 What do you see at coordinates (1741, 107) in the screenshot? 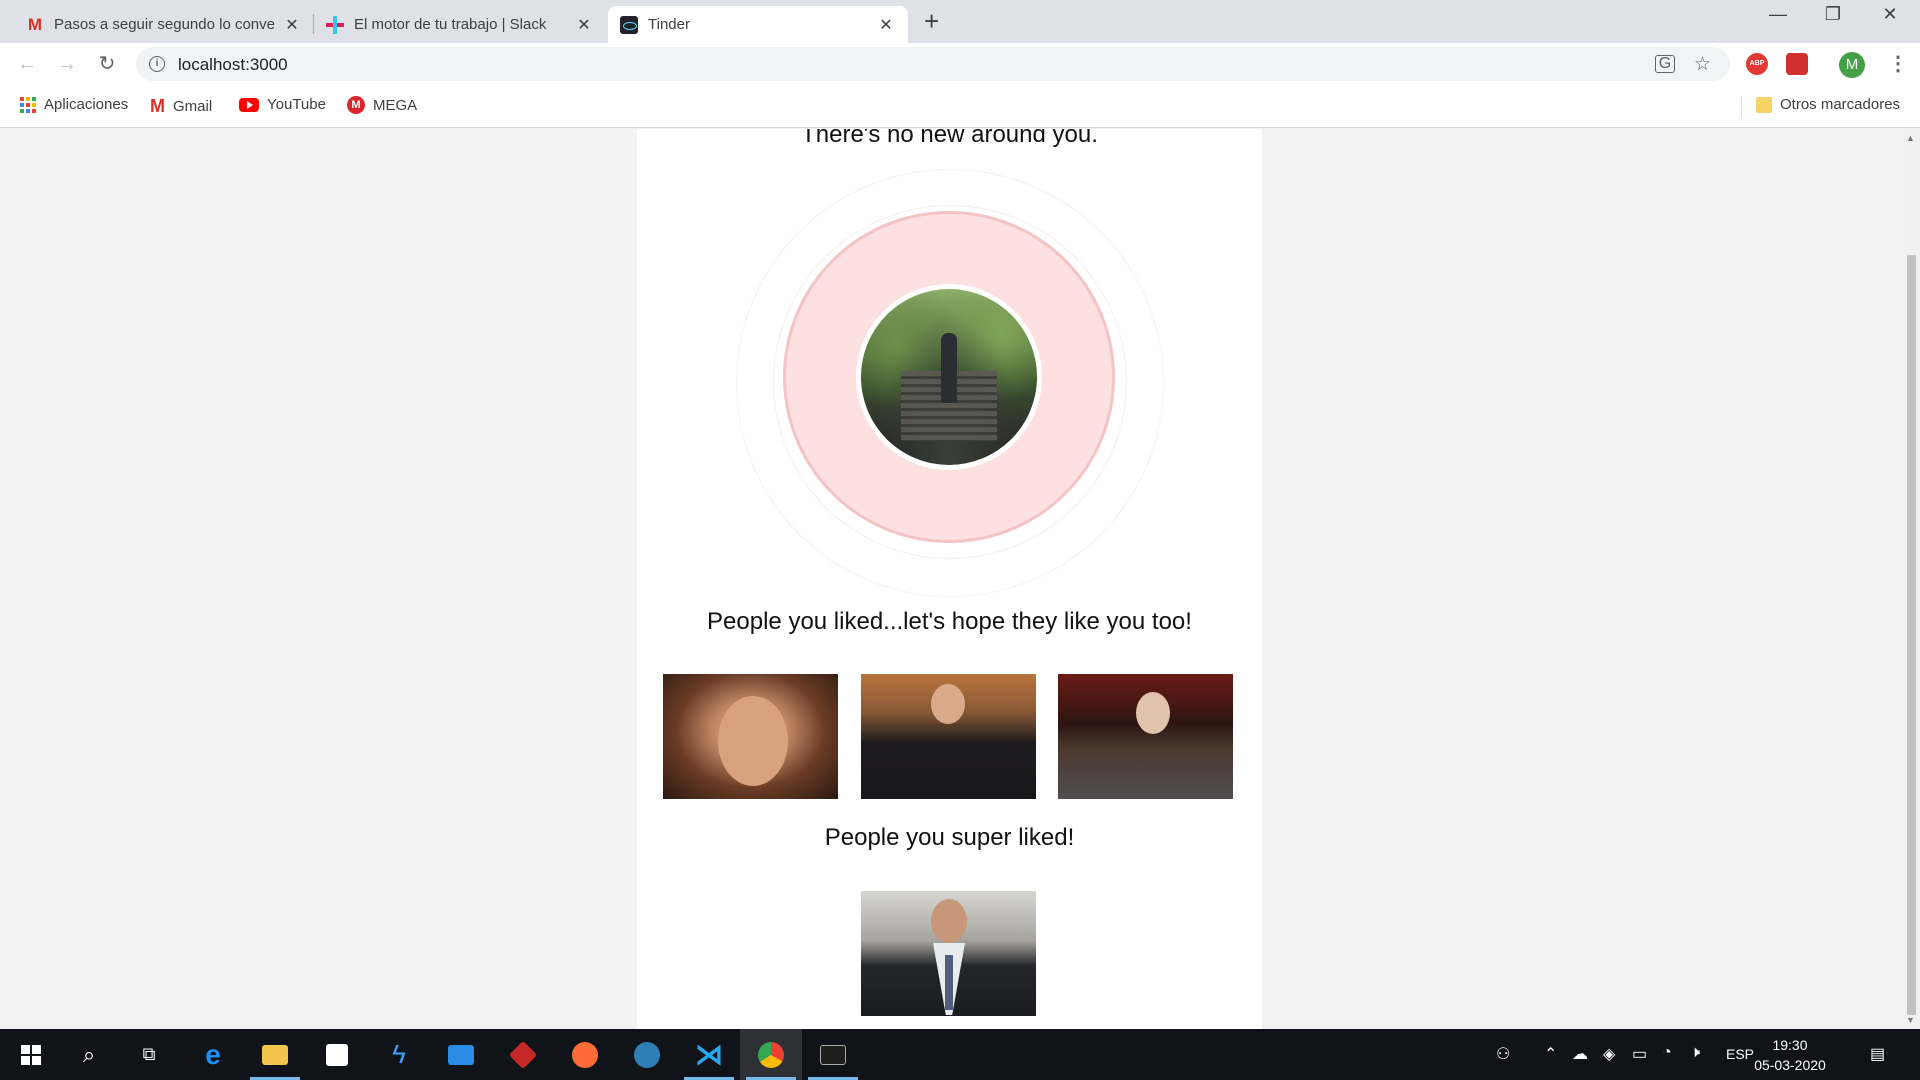
I see `bookmarks-divider` at bounding box center [1741, 107].